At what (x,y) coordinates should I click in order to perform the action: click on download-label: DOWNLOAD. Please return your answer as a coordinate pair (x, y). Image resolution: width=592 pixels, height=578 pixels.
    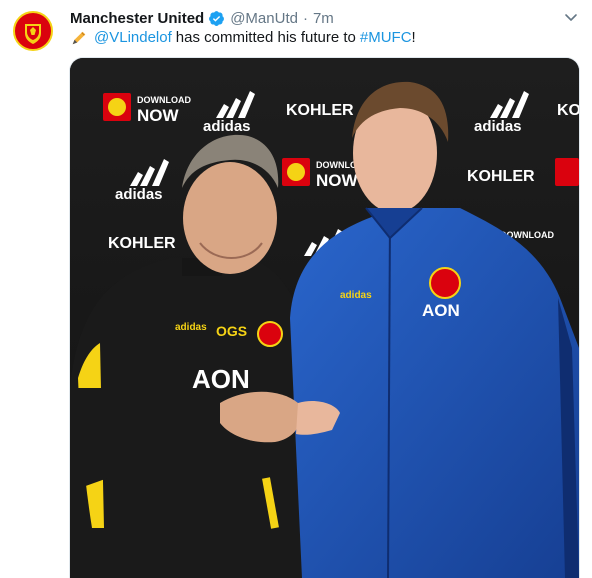
    Looking at the image, I should click on (164, 100).